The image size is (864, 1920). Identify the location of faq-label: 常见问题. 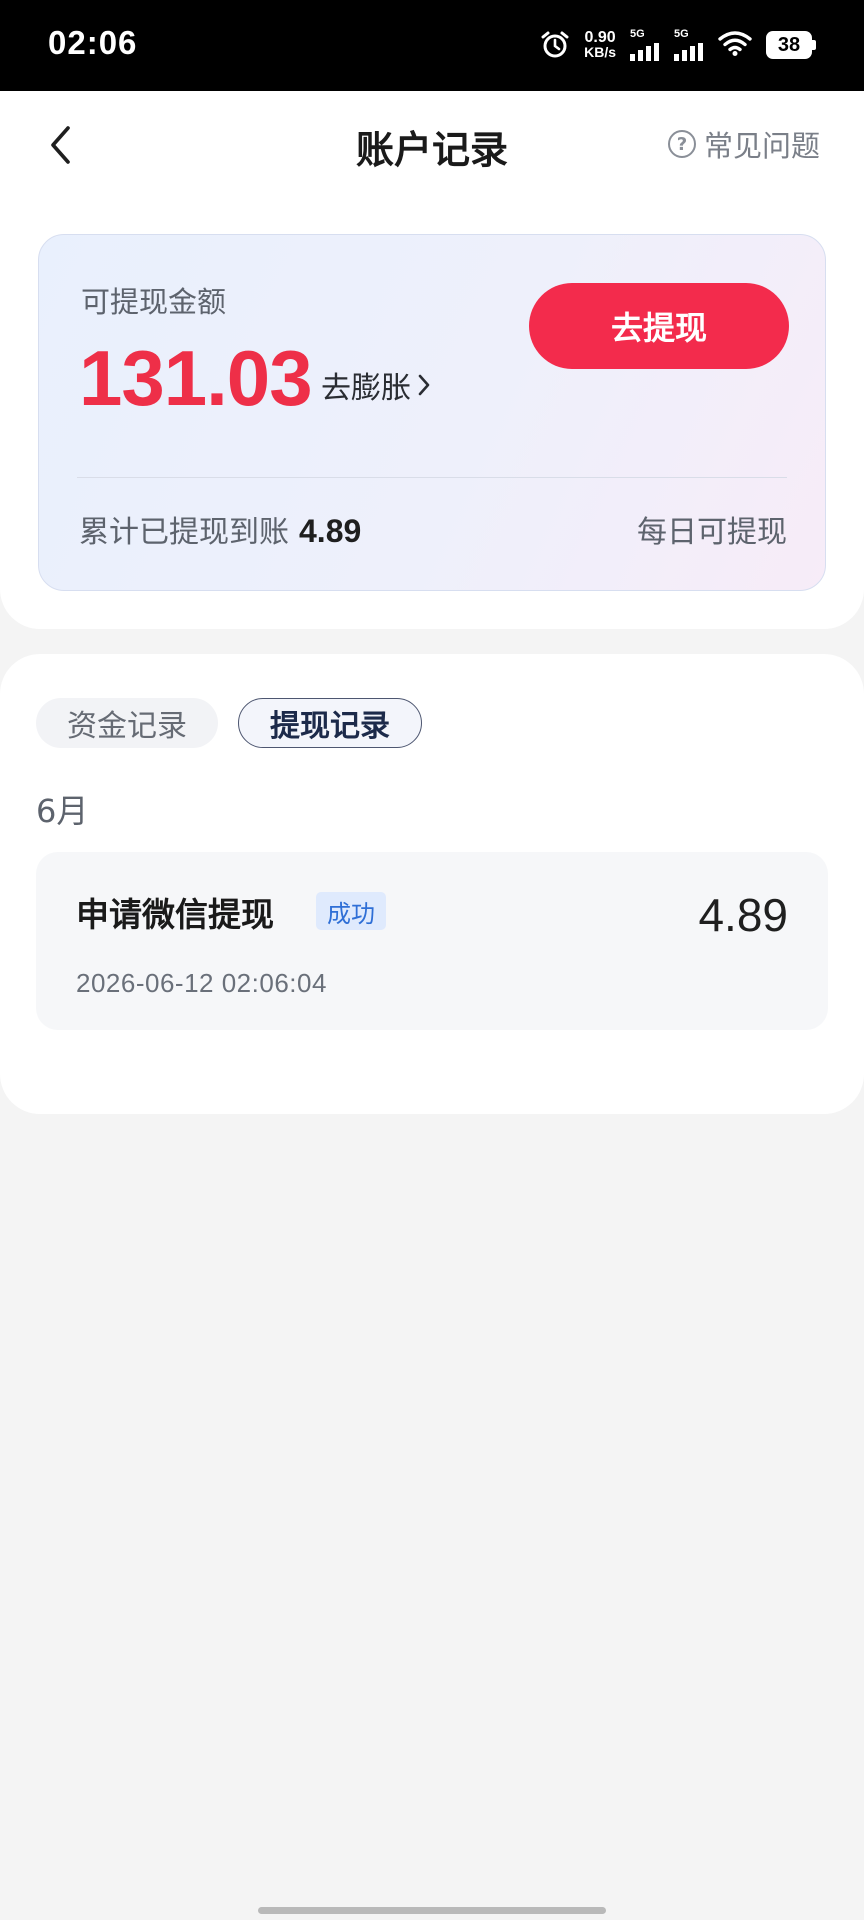
(761, 146).